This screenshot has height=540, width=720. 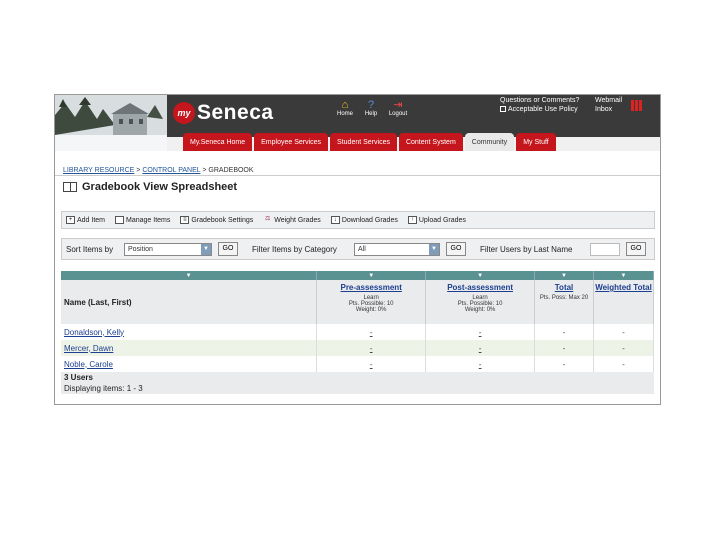 What do you see at coordinates (623, 275) in the screenshot?
I see `column-menu-weighted: ▼` at bounding box center [623, 275].